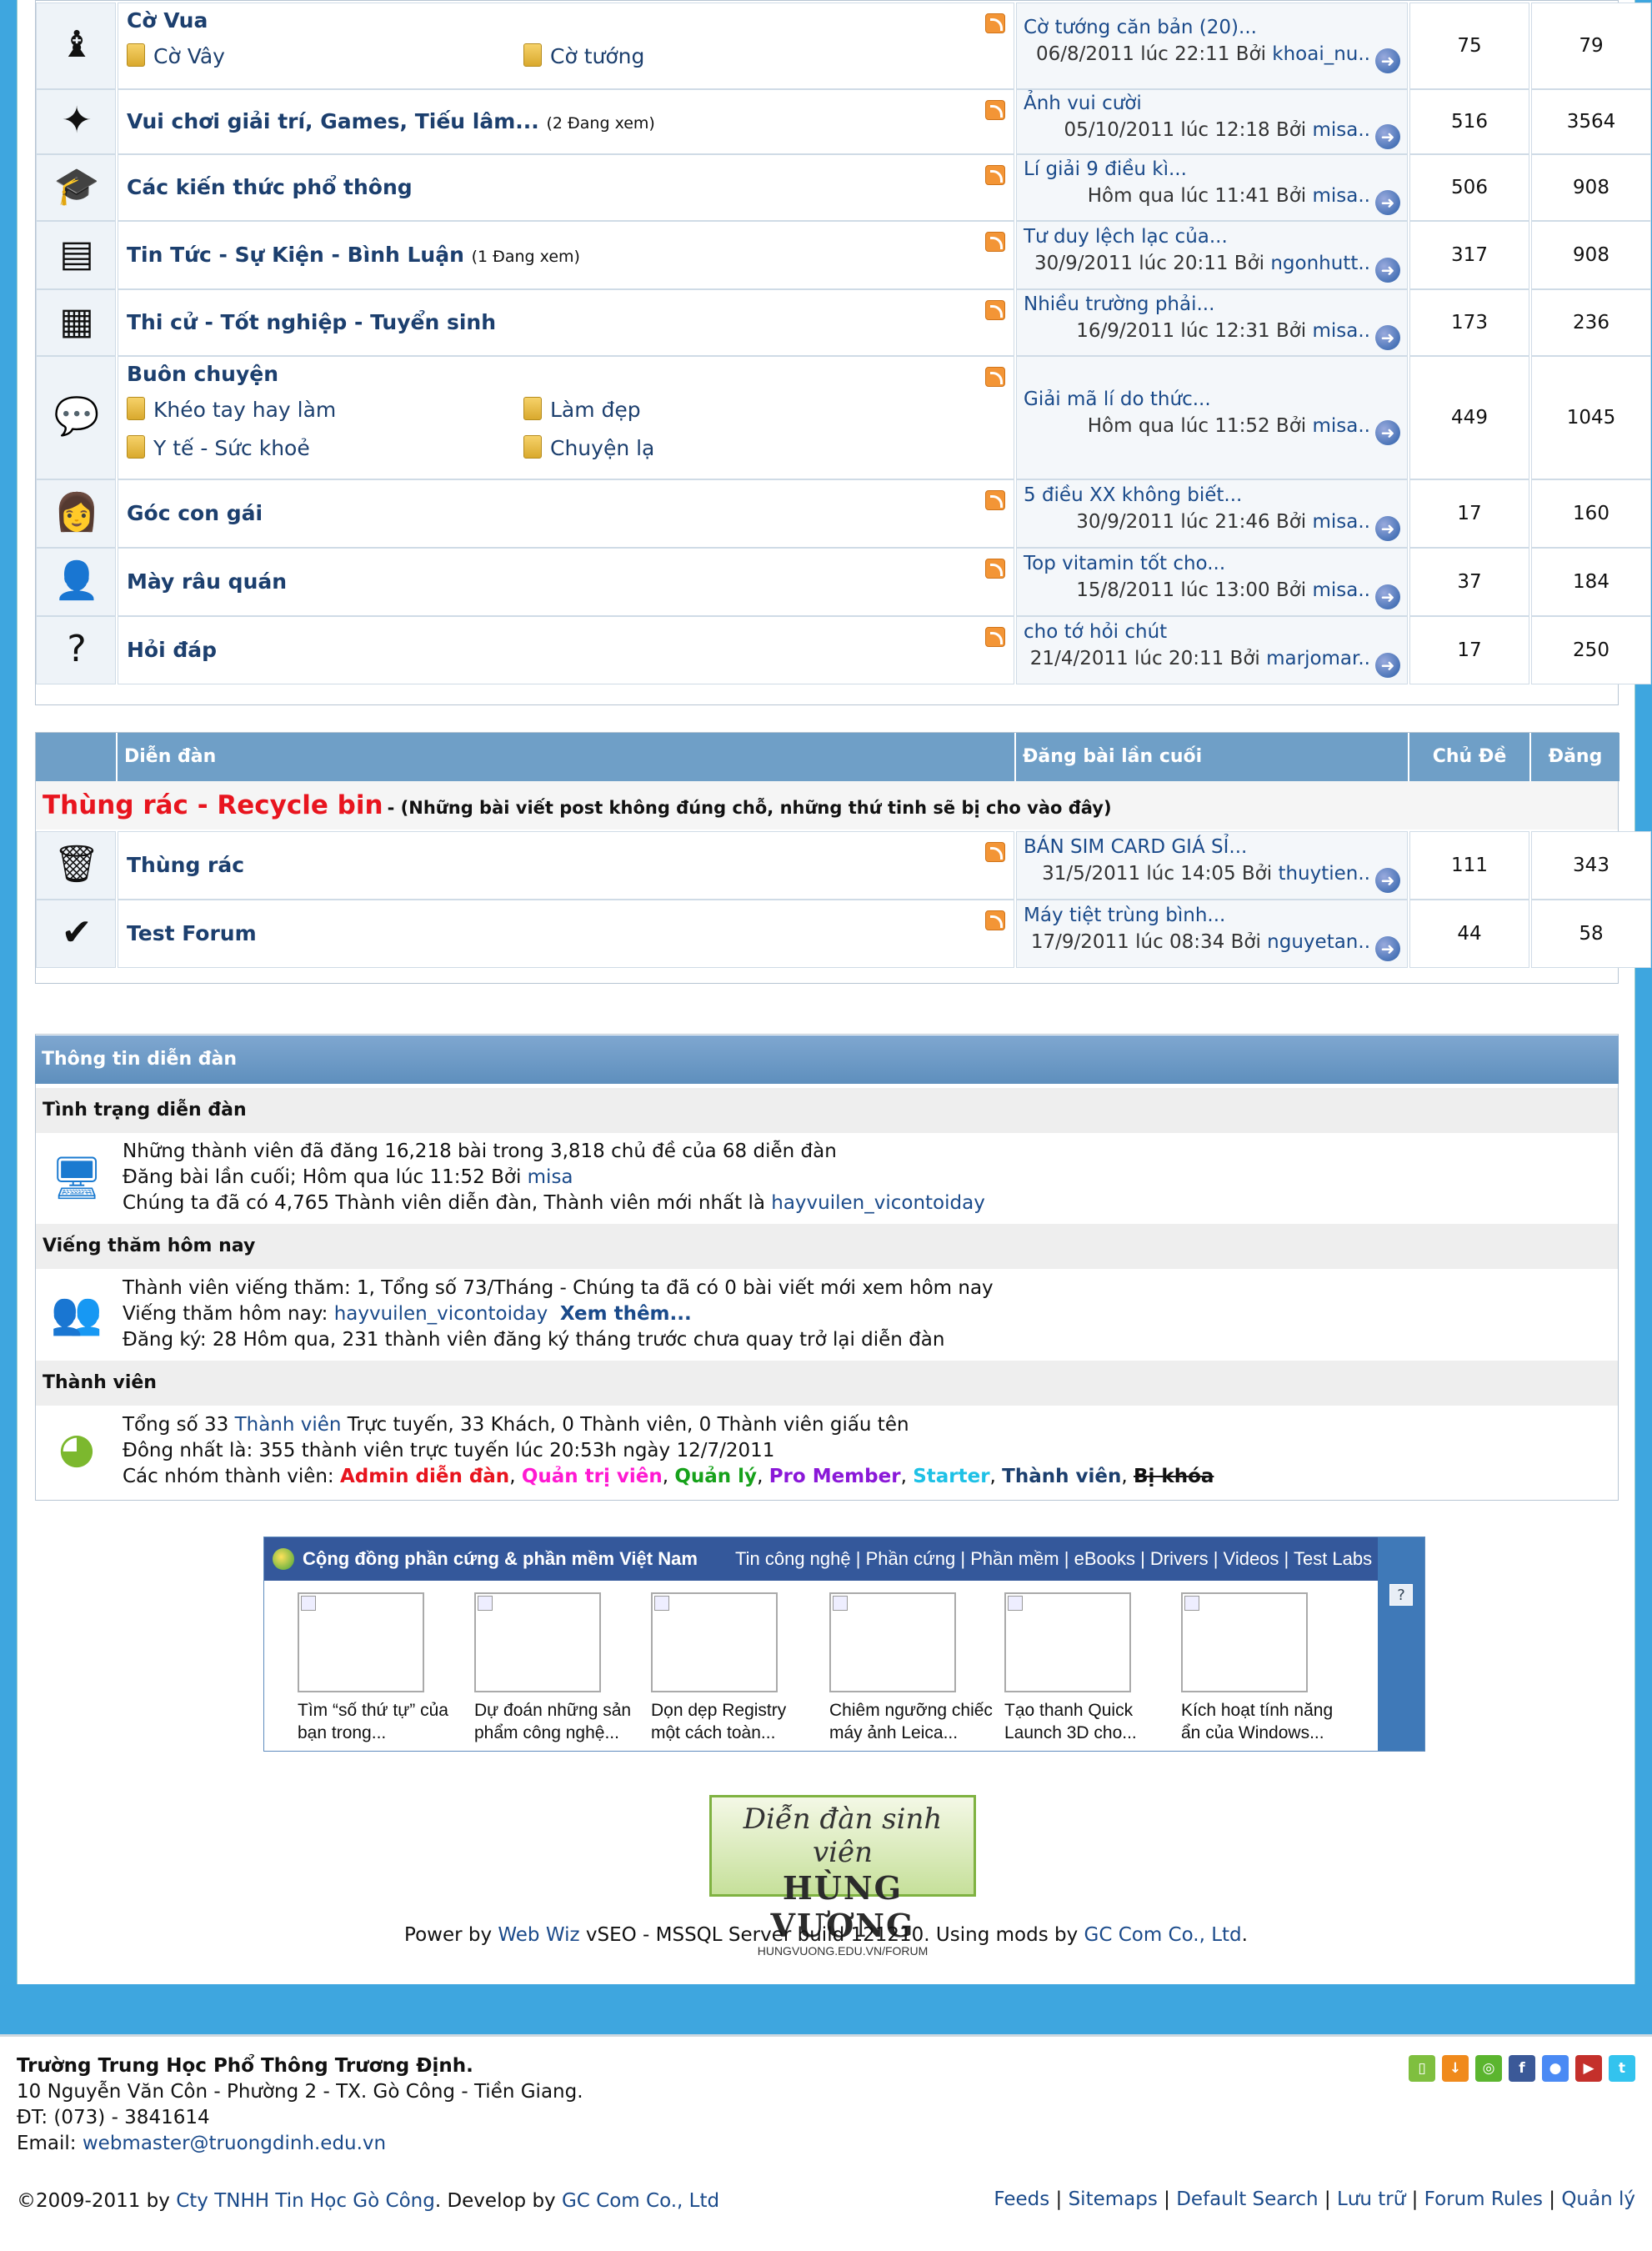 Image resolution: width=1652 pixels, height=2251 pixels. Describe the element at coordinates (441, 1314) in the screenshot. I see `visitor-user-link: hayvuilen_vicontoiday` at that location.